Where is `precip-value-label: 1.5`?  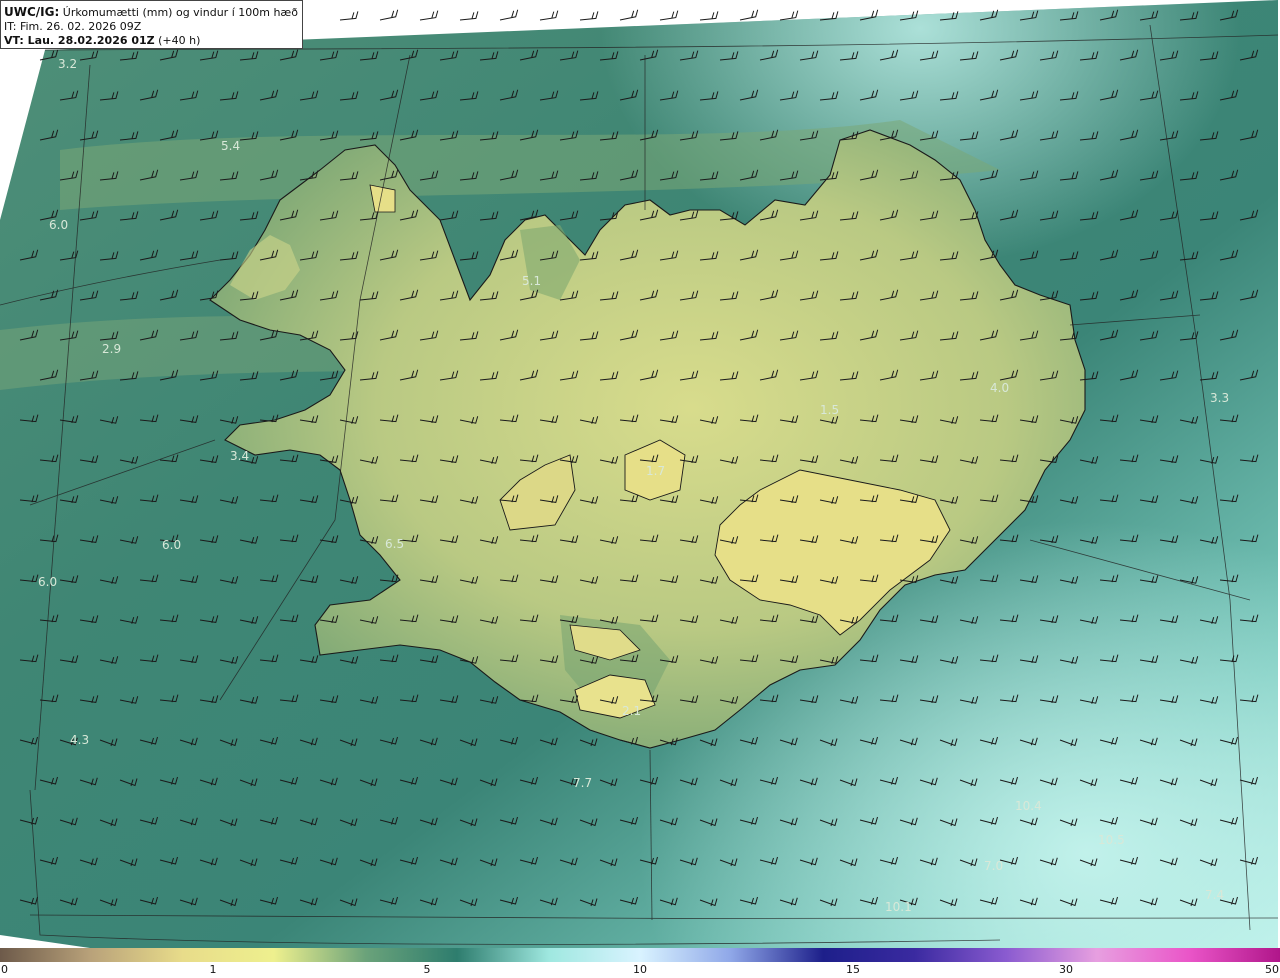
precip-value-label: 1.5 is located at coordinates (829, 410).